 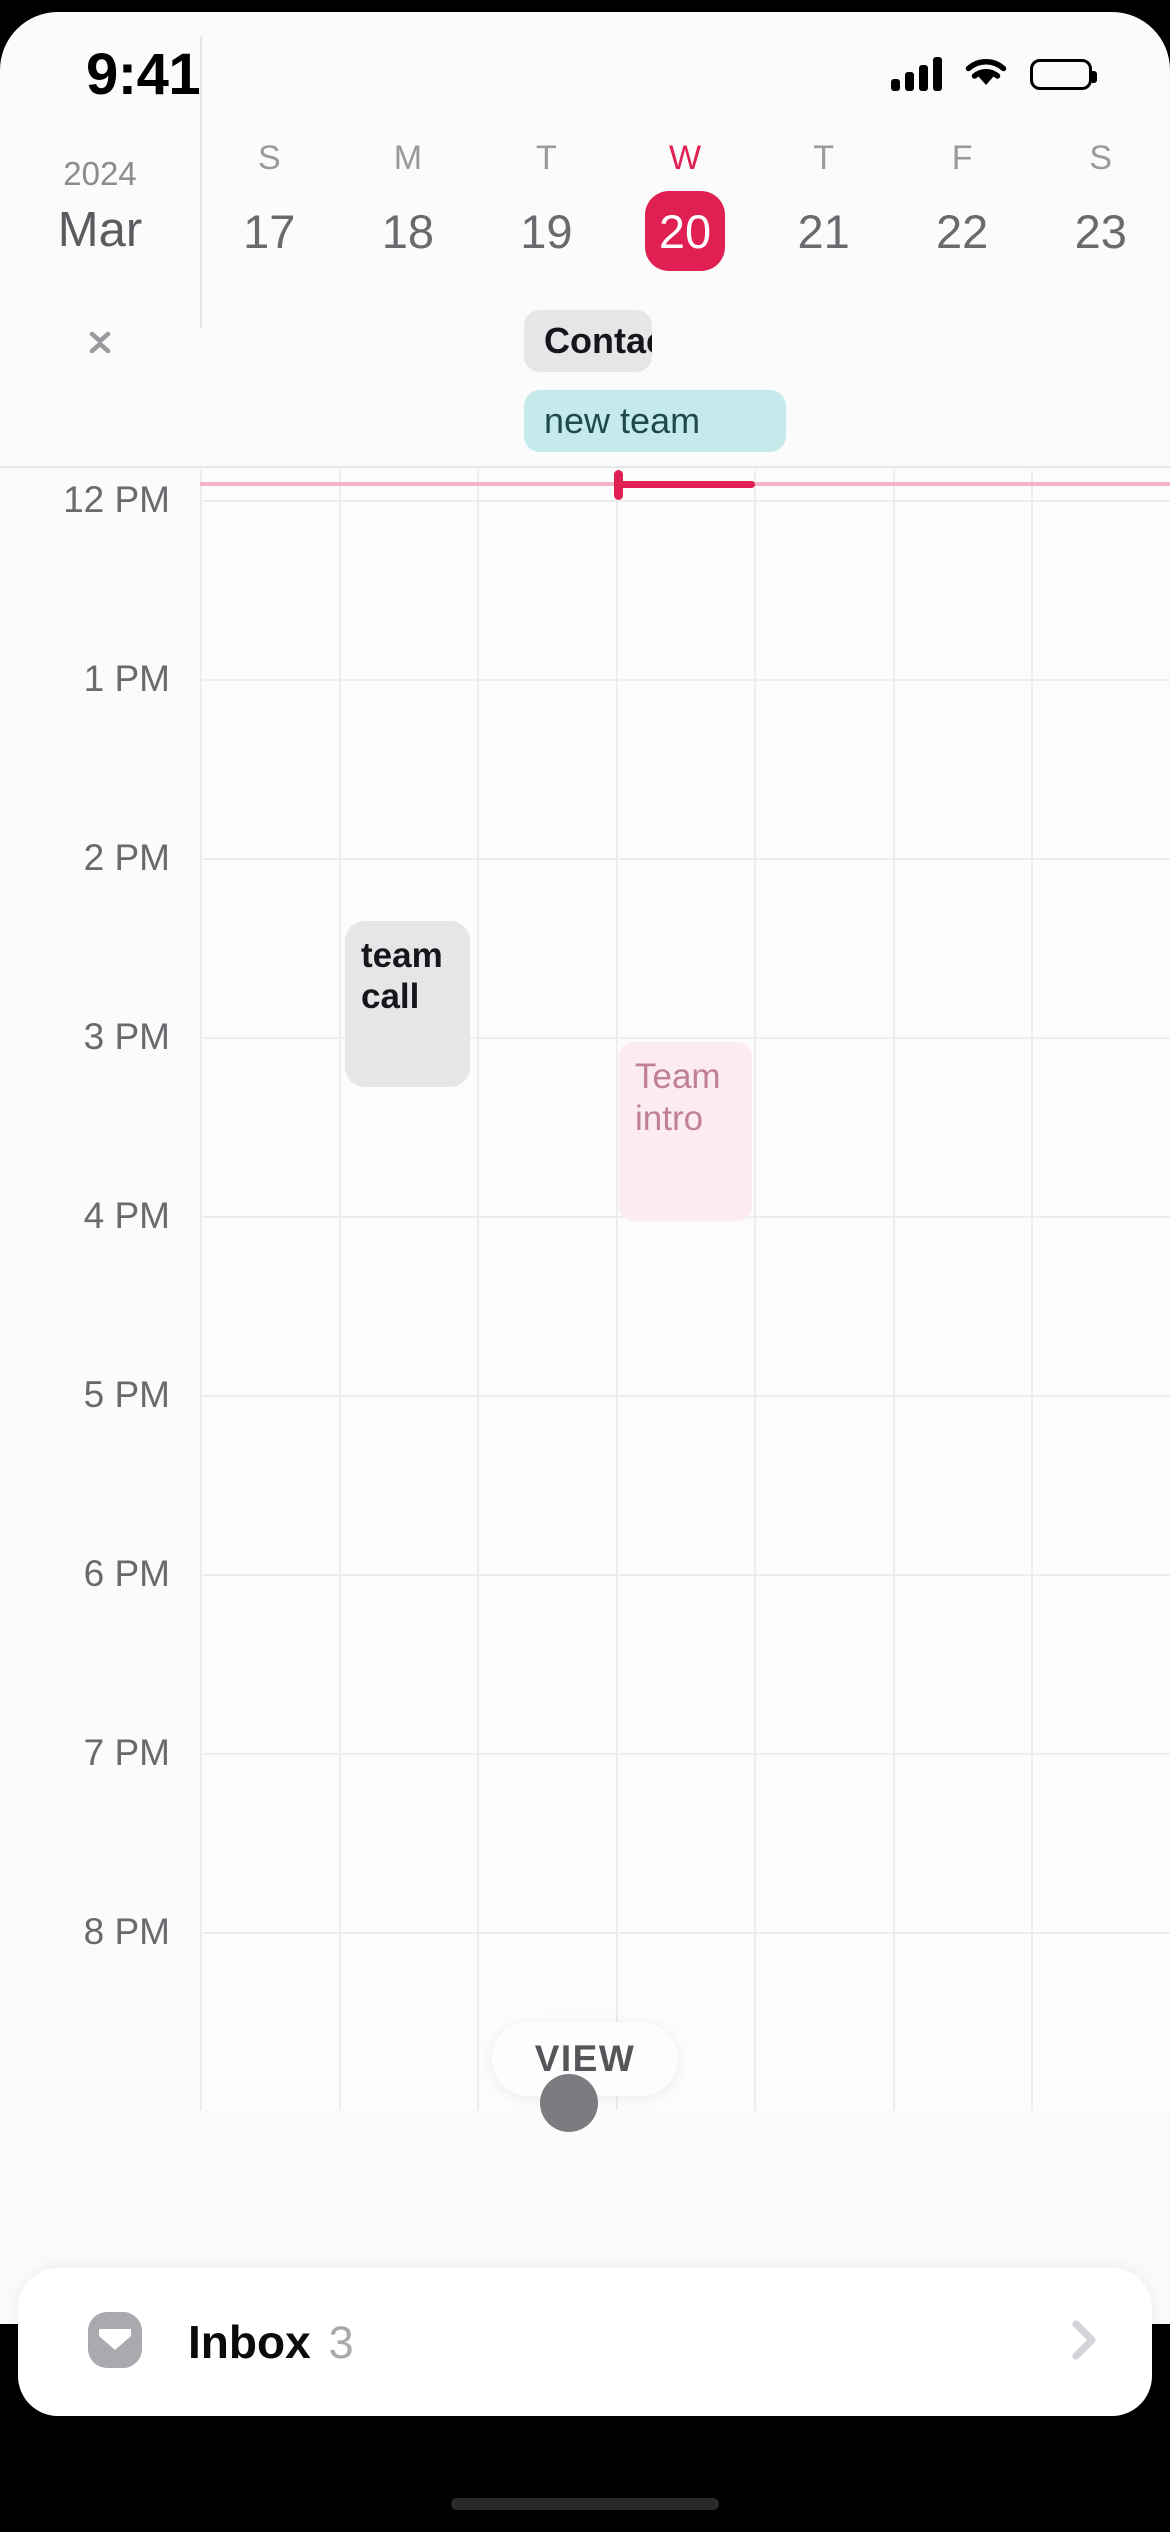 What do you see at coordinates (100, 230) in the screenshot?
I see `month-label: Mar` at bounding box center [100, 230].